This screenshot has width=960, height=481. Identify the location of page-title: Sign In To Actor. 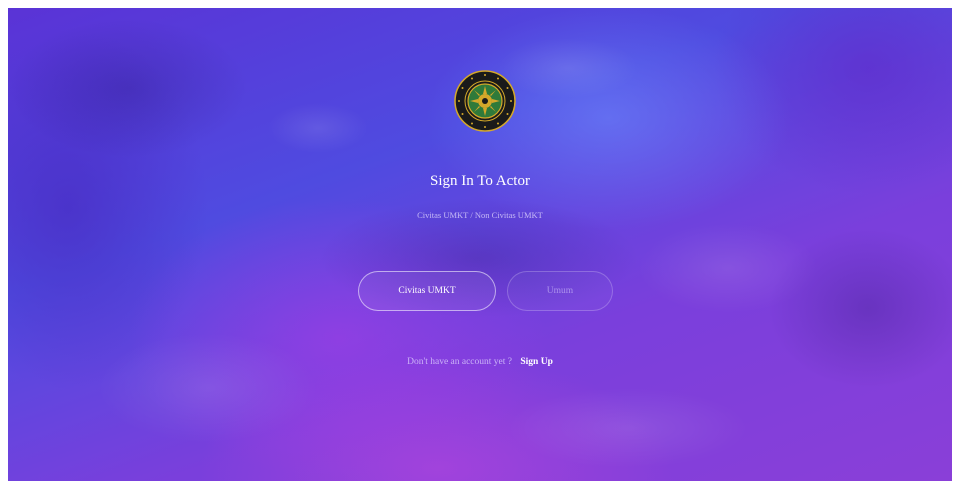
(480, 181).